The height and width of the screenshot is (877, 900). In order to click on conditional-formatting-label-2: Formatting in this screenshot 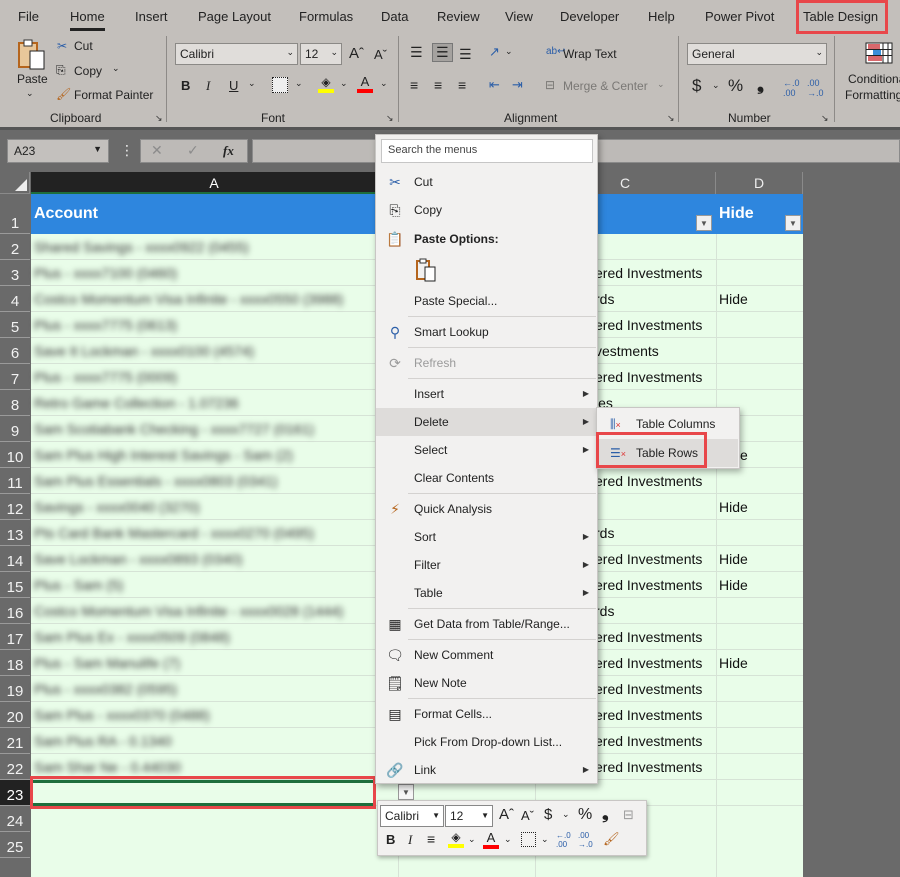, I will do `click(872, 95)`.